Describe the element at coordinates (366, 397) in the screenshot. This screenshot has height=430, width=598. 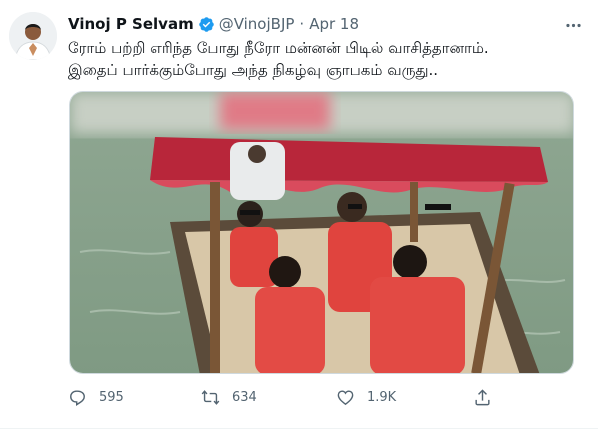
I see `like-button: 1.9K` at that location.